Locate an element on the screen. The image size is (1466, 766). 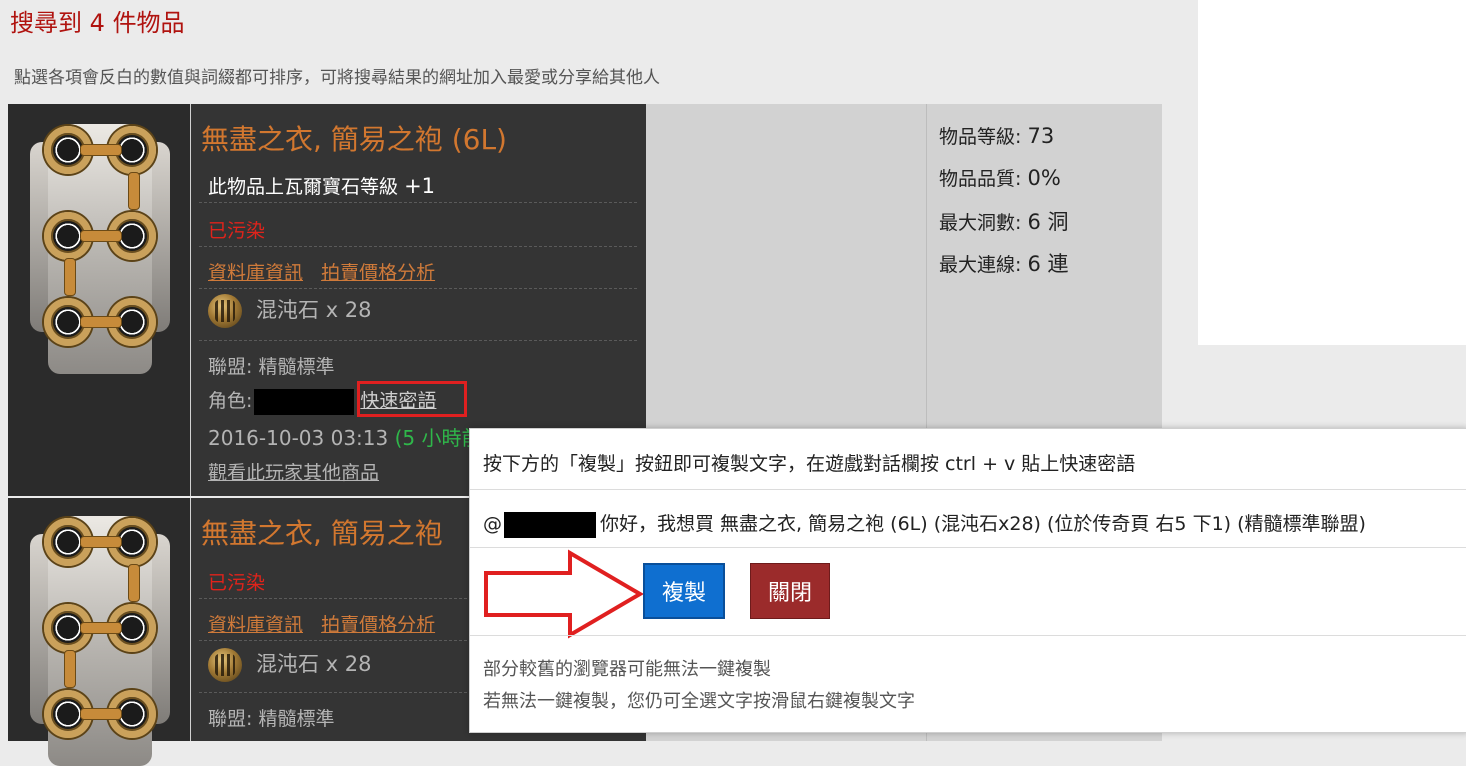
stat-item-level: 物品等級: 73 is located at coordinates (997, 136).